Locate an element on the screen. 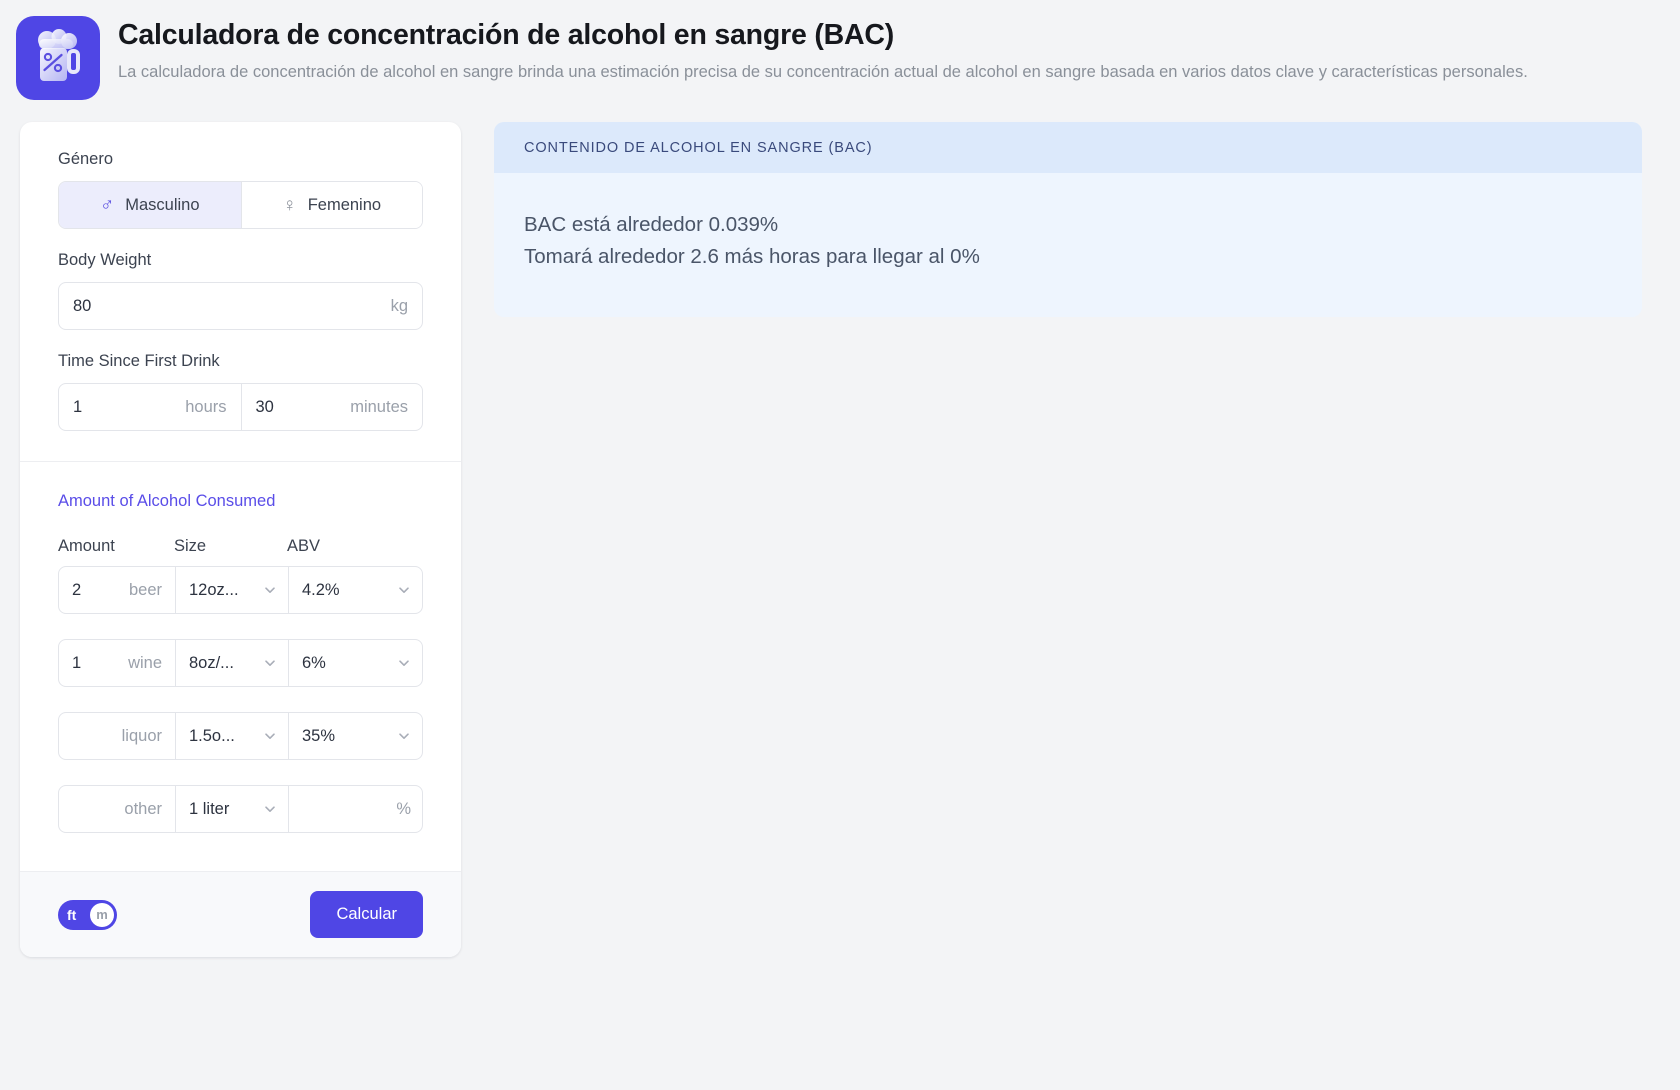  minutes-input is located at coordinates (299, 407).